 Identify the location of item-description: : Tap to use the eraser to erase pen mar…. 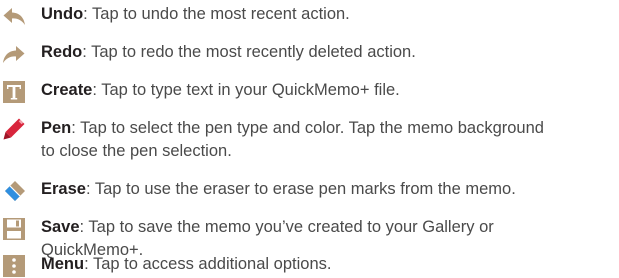
(300, 189).